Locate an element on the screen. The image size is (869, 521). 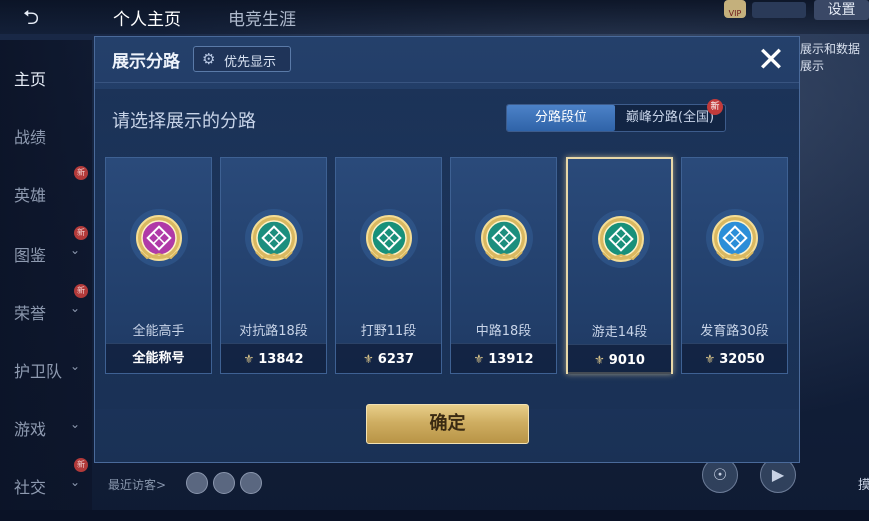
nav-item: 护卫队 ⌄ is located at coordinates (46, 369).